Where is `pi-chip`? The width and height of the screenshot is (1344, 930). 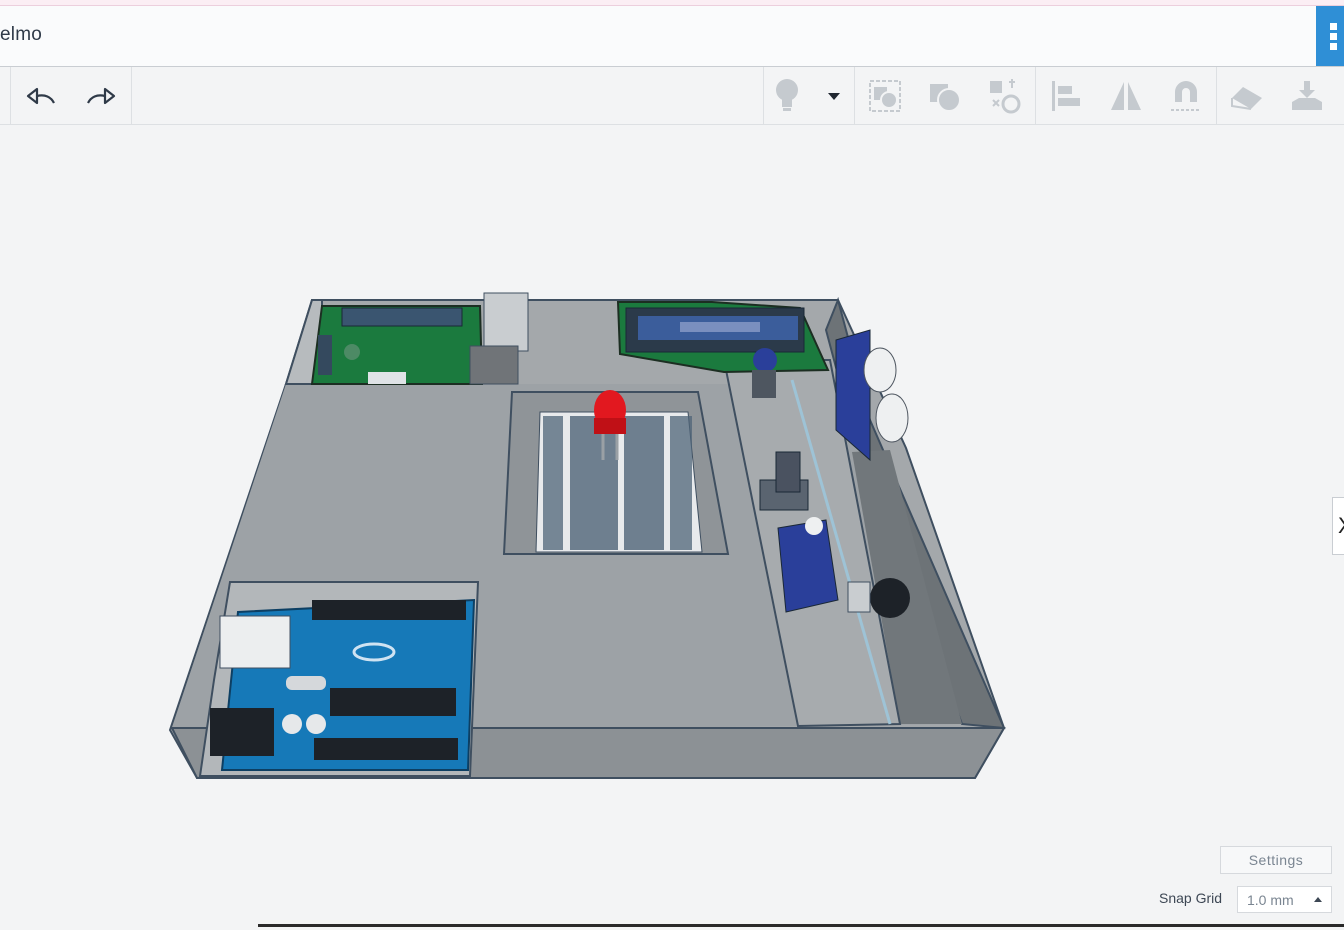 pi-chip is located at coordinates (352, 352).